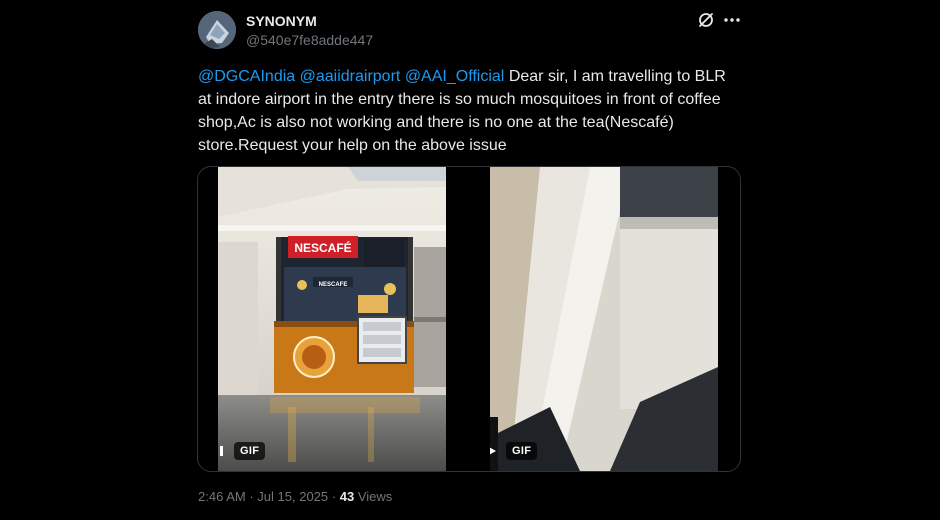 The height and width of the screenshot is (520, 940). I want to click on nescafe-kiosk-text: NESCAFE, so click(333, 285).